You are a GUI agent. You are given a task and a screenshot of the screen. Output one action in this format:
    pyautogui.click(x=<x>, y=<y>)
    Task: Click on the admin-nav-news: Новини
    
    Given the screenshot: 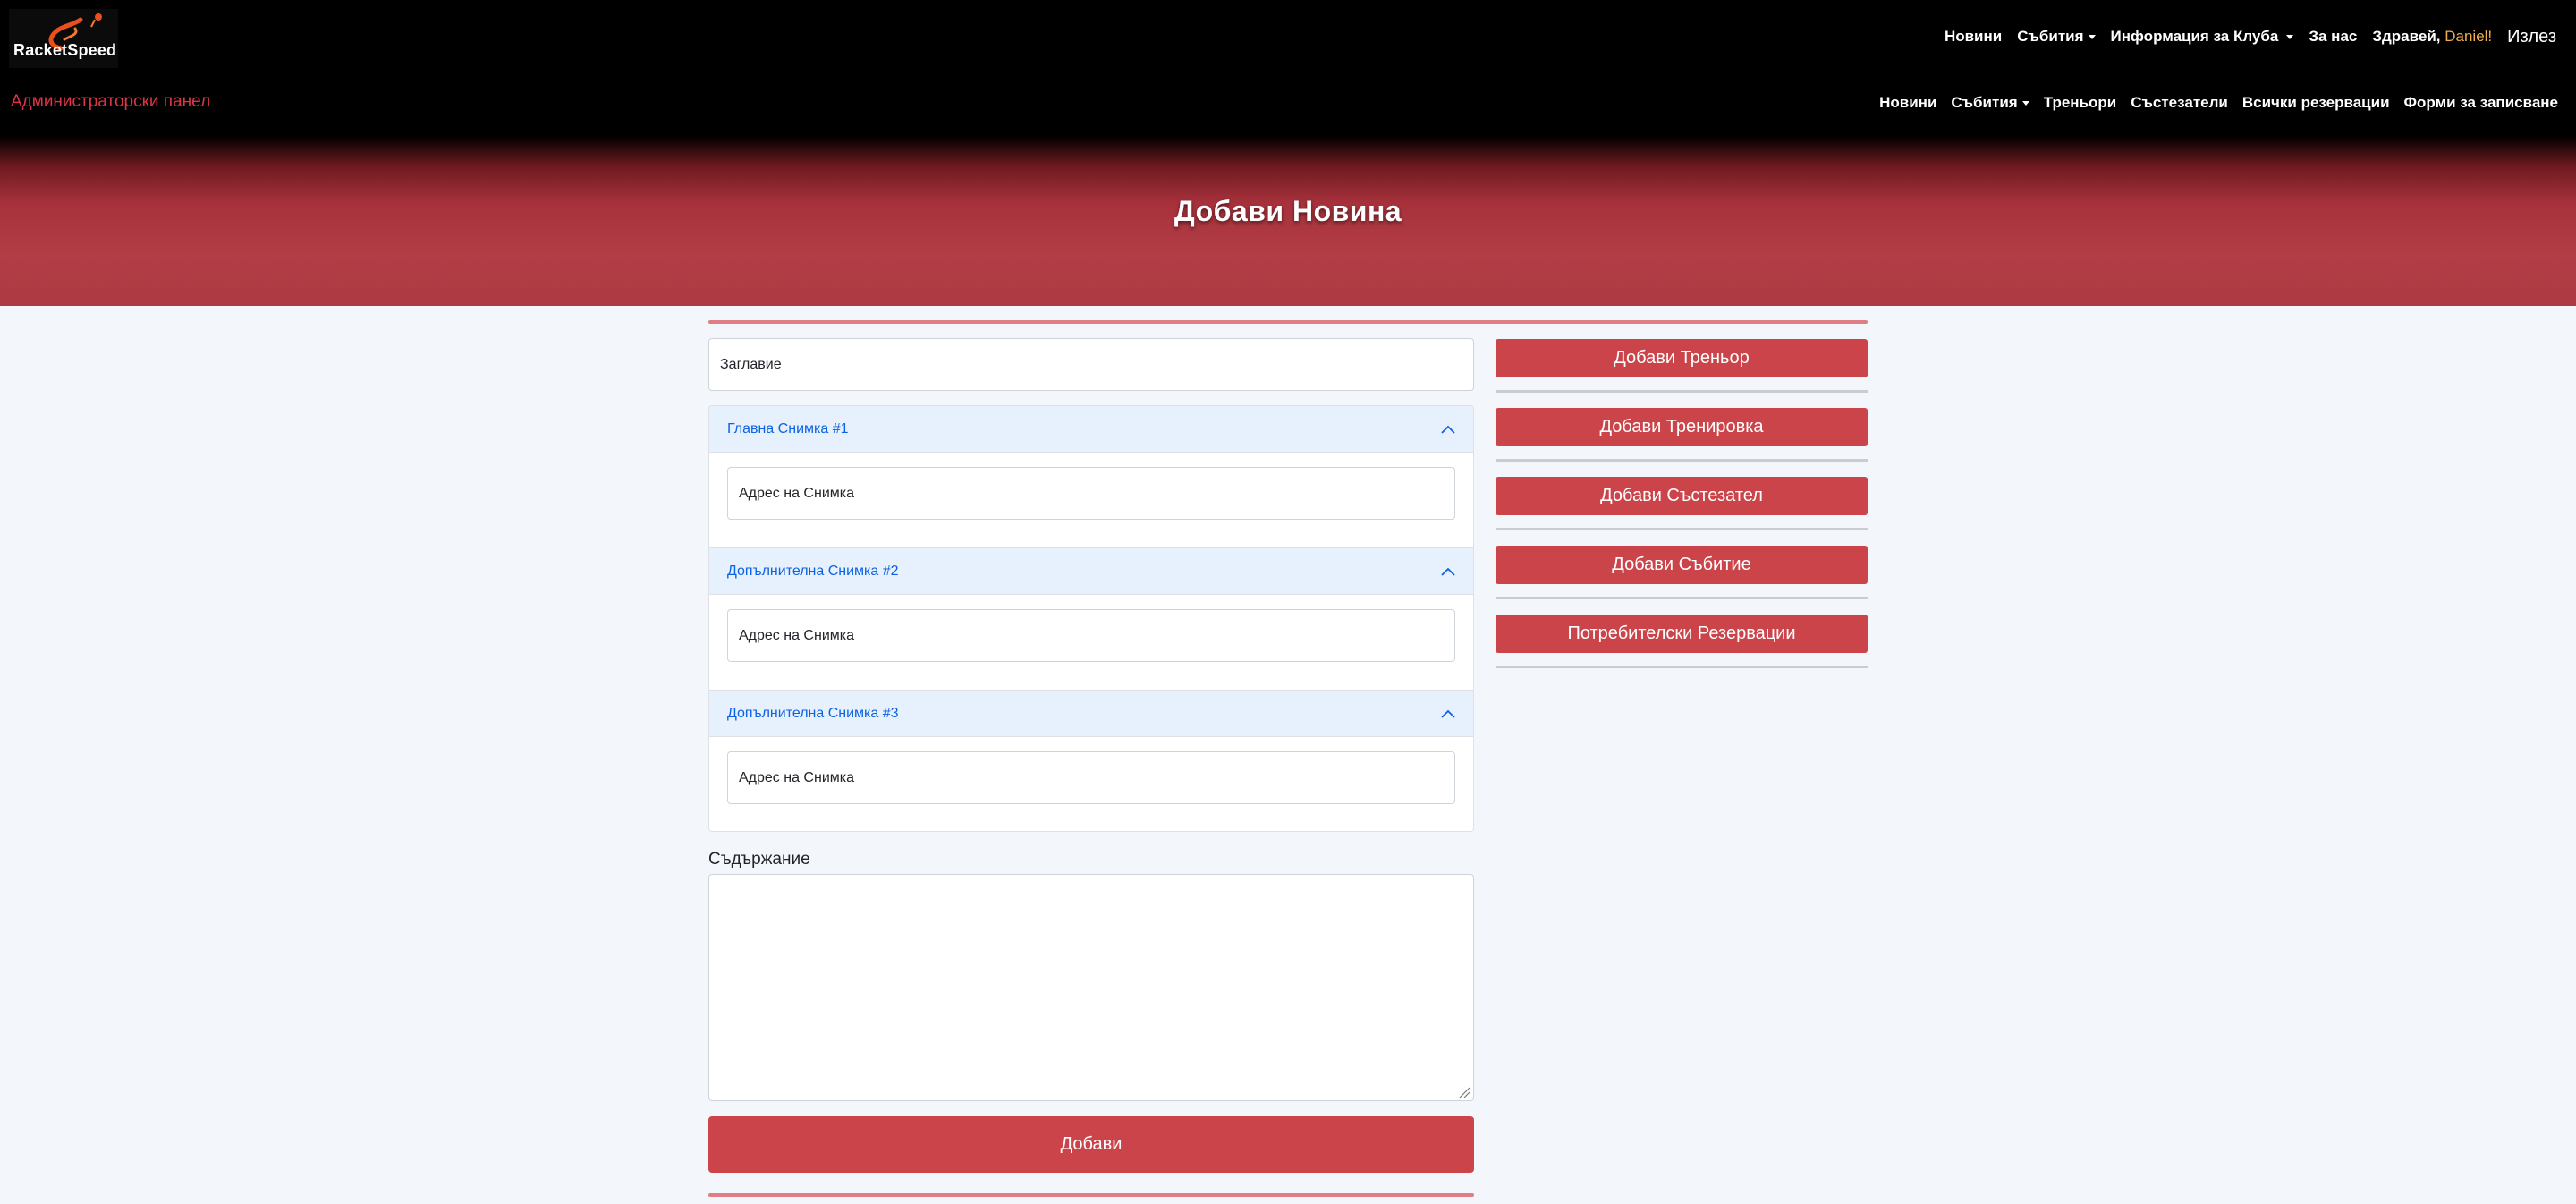 What is the action you would take?
    pyautogui.click(x=1907, y=103)
    